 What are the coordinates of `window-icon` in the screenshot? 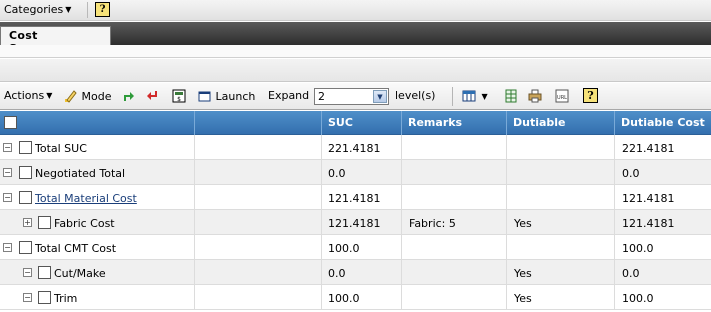 It's located at (204, 96).